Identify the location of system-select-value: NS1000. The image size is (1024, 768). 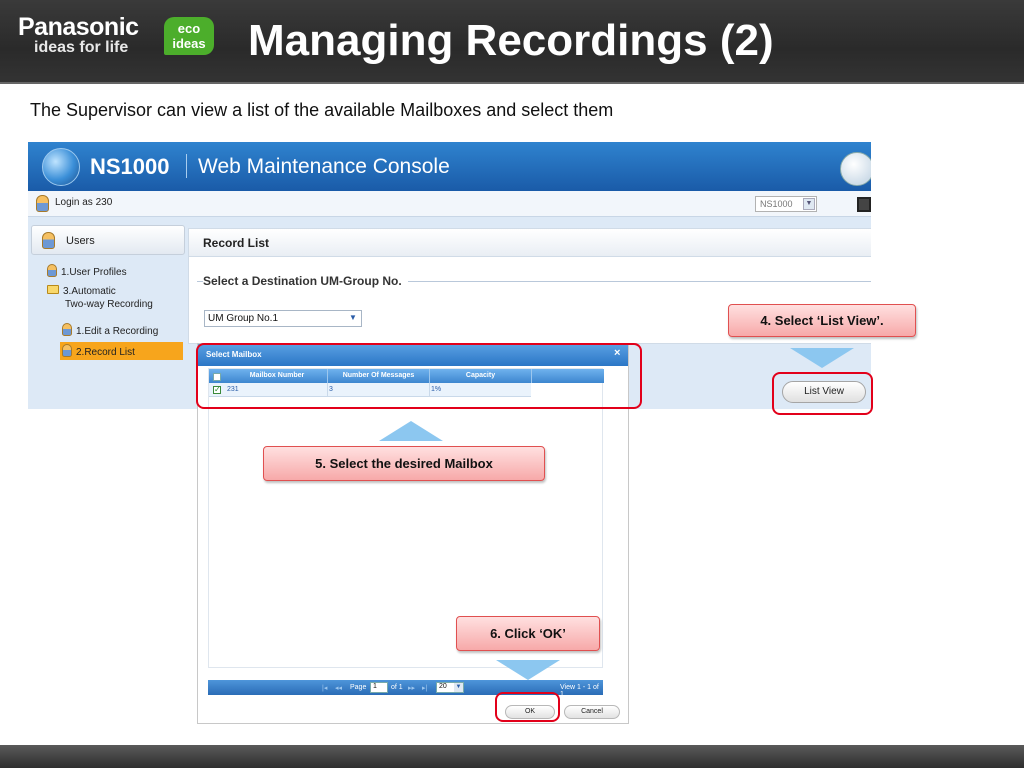
(776, 204).